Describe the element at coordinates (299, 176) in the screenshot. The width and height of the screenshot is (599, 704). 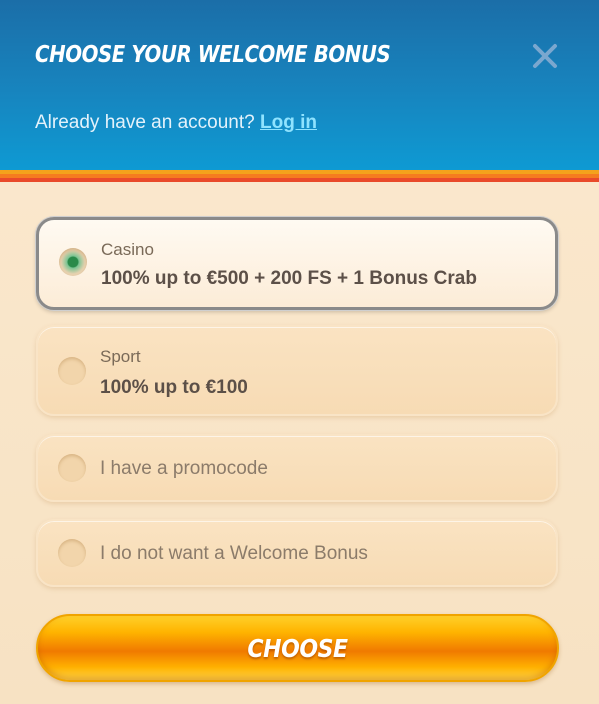
I see `header-stripes` at that location.